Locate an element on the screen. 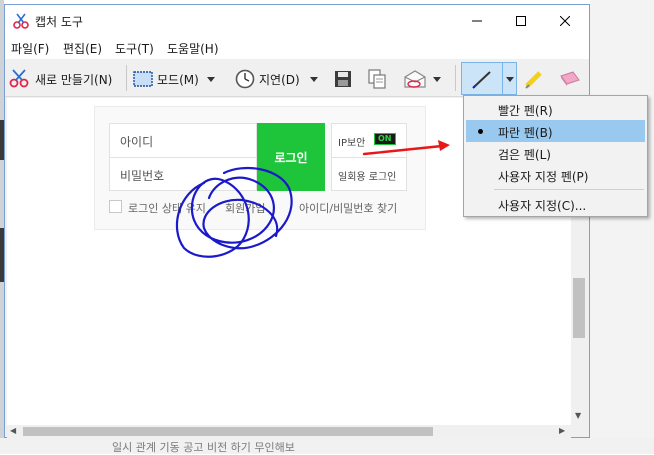 The height and width of the screenshot is (455, 654). menu-separator is located at coordinates (569, 189).